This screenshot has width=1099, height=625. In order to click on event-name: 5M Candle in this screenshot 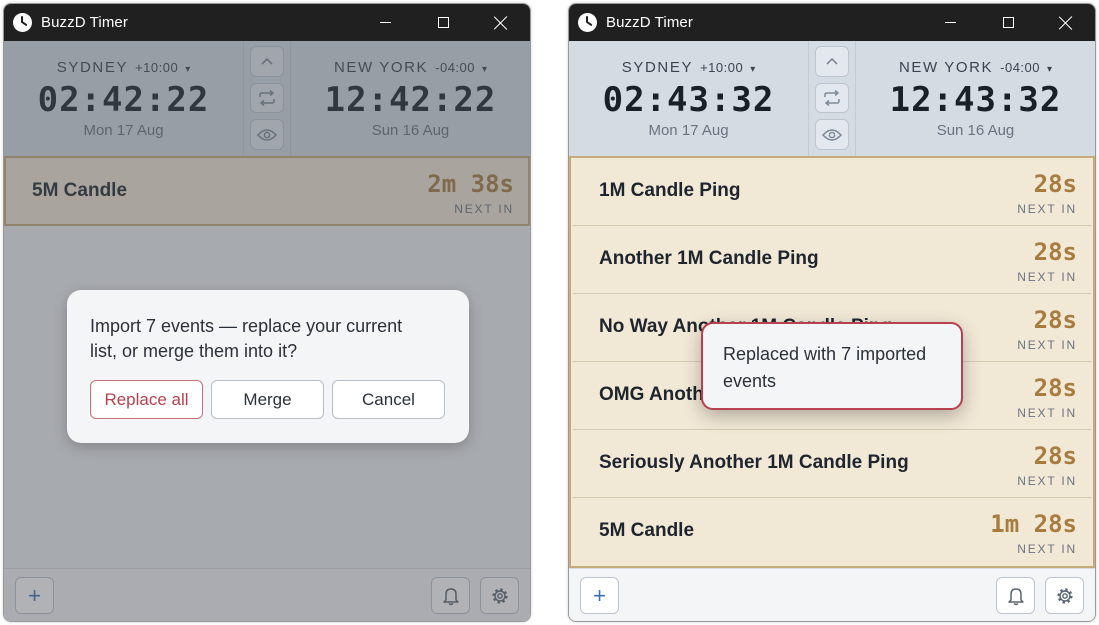, I will do `click(647, 530)`.